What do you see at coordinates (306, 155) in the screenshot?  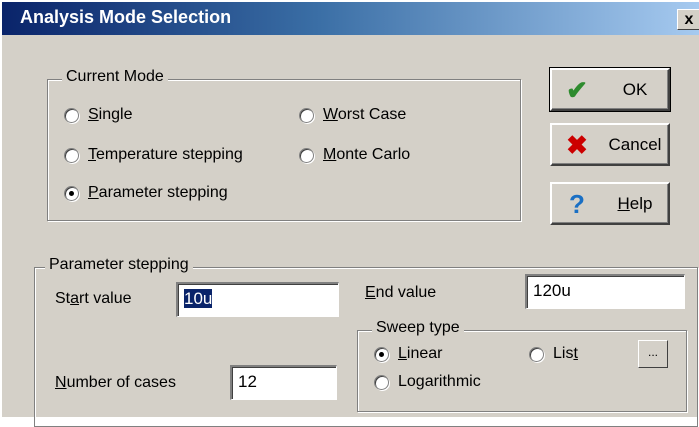 I see `mode-monte-carlo-radio` at bounding box center [306, 155].